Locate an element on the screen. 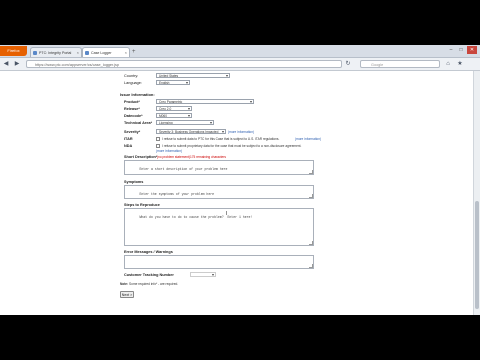 The width and height of the screenshot is (480, 360). steps-to-reproduce-label: Steps to Reproduce is located at coordinates (142, 205).